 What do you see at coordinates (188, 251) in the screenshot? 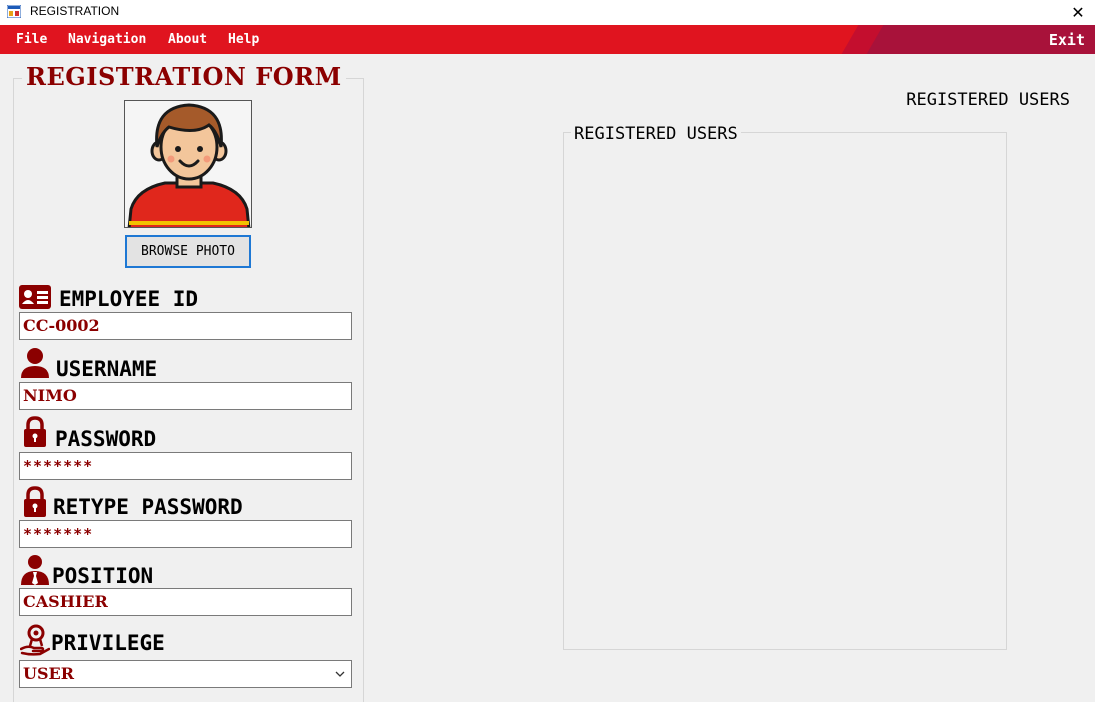
I see `browse-photo-button: BROWSE PHOTO` at bounding box center [188, 251].